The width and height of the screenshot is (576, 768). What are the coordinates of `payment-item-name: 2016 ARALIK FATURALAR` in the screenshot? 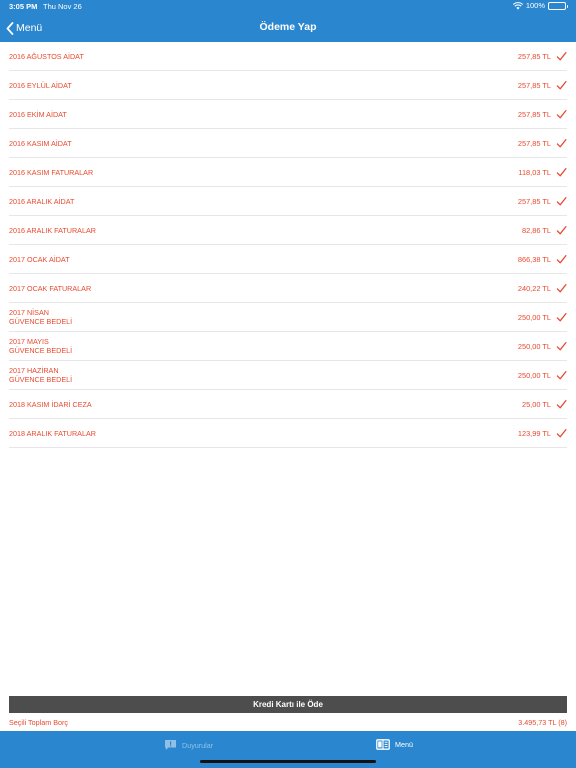 It's located at (52, 230).